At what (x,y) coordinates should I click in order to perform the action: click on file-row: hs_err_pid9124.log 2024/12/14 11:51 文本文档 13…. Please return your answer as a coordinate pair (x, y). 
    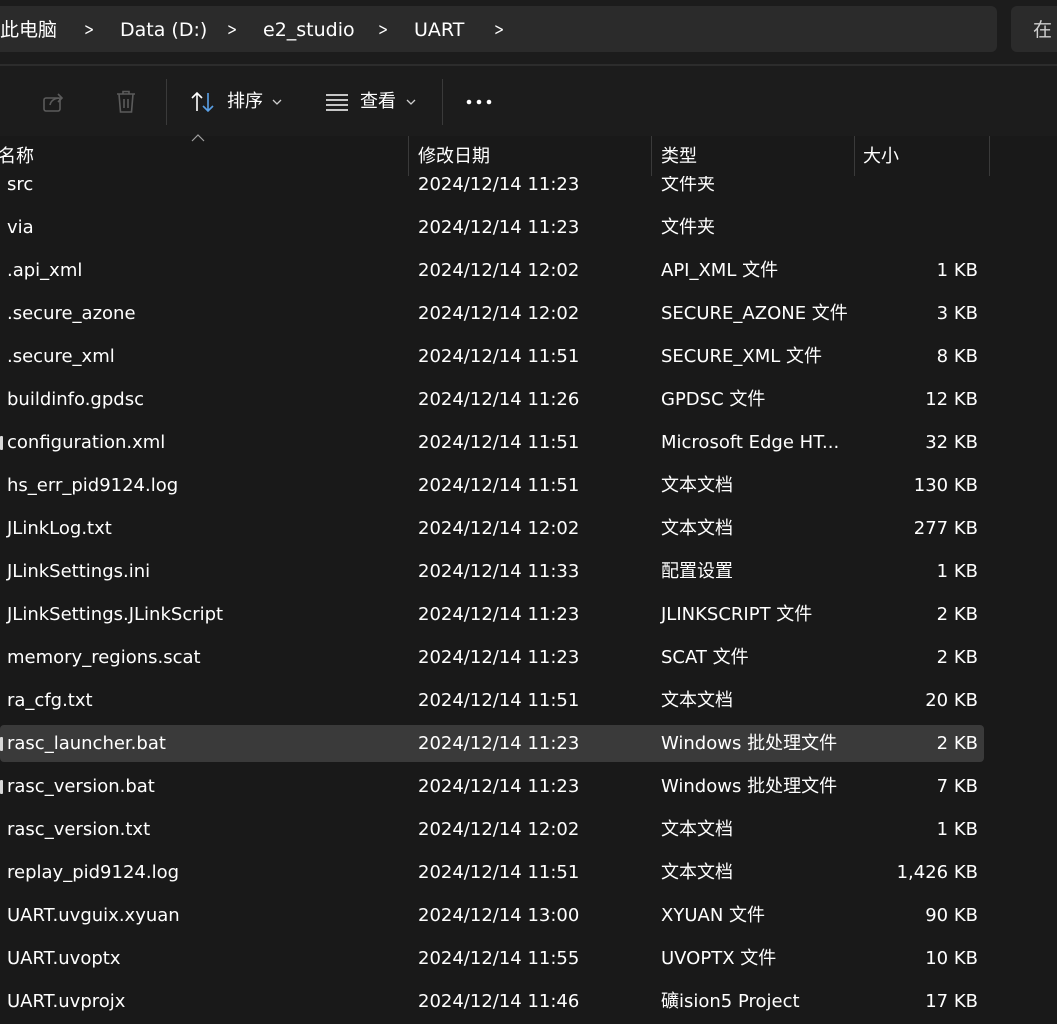
    Looking at the image, I should click on (492, 485).